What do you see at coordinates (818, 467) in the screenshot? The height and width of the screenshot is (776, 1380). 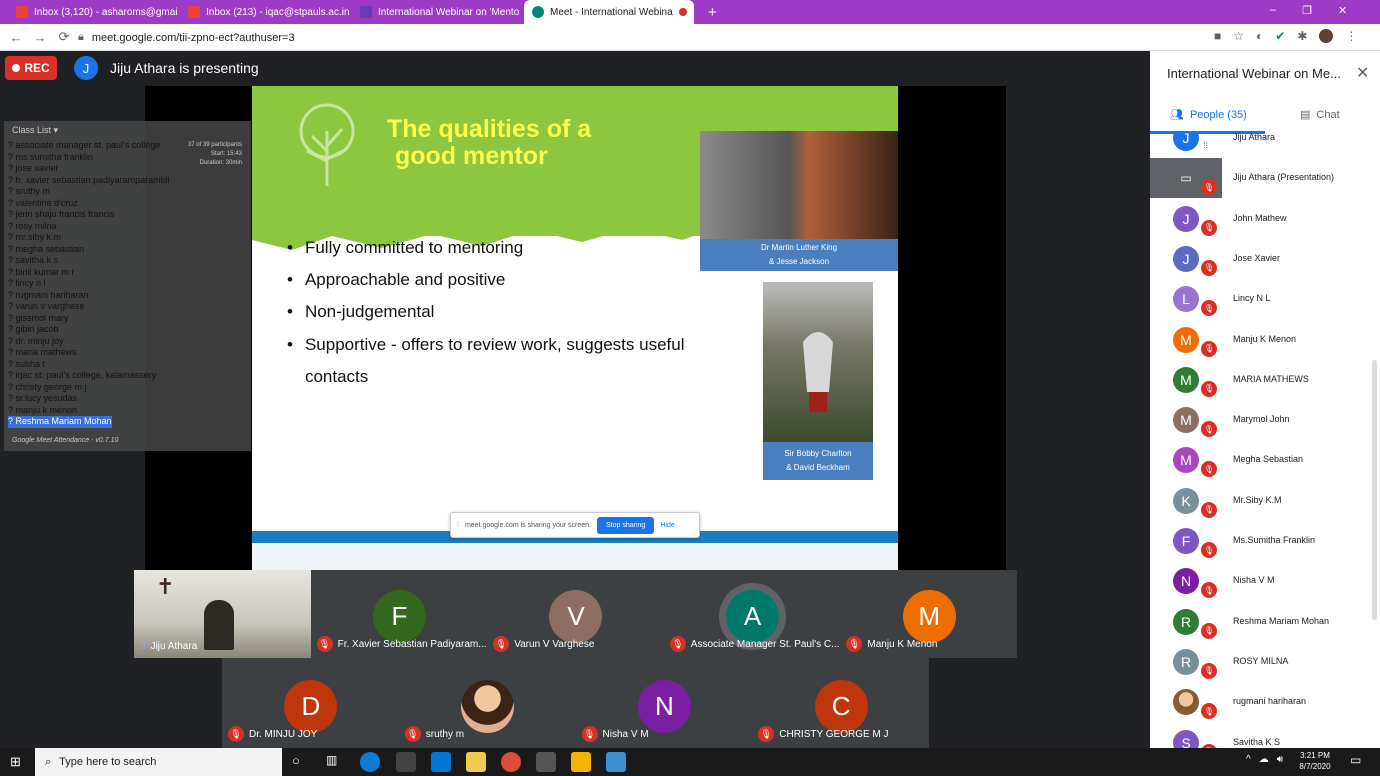 I see `caption-line: & David Beckham` at bounding box center [818, 467].